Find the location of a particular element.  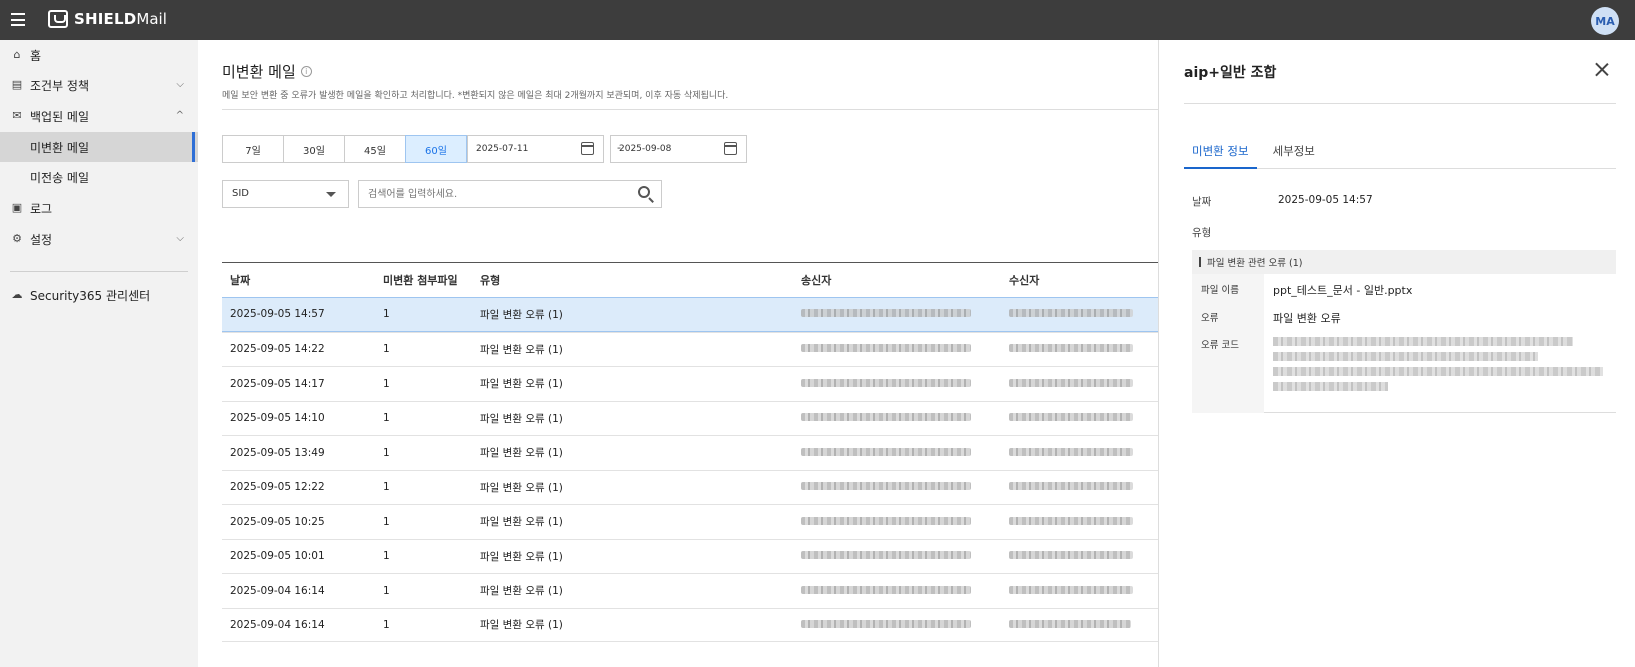

home-icon: ⌂ is located at coordinates (17, 54).